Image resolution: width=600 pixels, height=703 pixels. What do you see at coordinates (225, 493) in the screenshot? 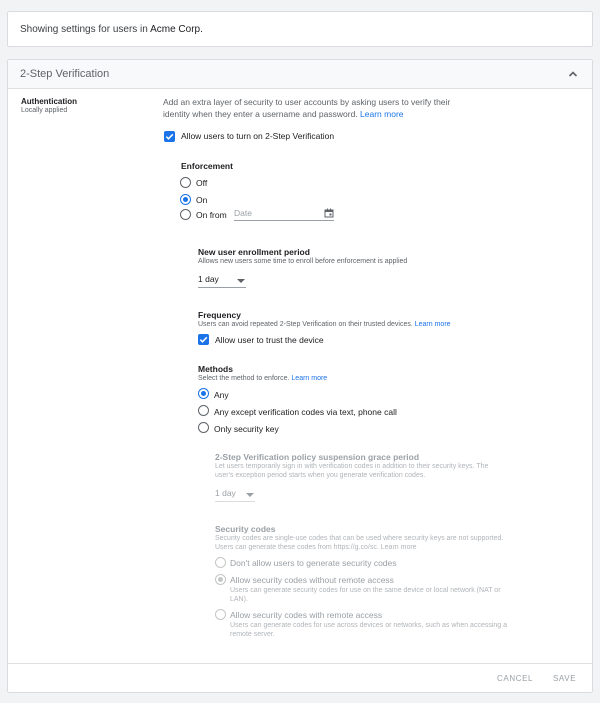
I see `grace-period-value: 1 day` at bounding box center [225, 493].